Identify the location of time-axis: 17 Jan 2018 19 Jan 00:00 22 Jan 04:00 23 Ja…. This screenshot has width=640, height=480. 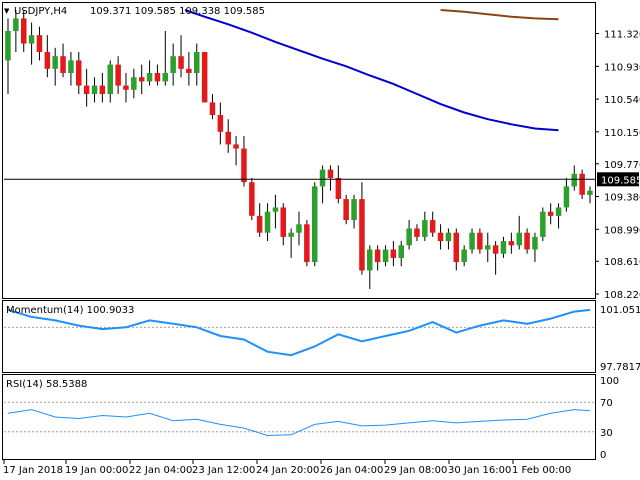
(287, 468).